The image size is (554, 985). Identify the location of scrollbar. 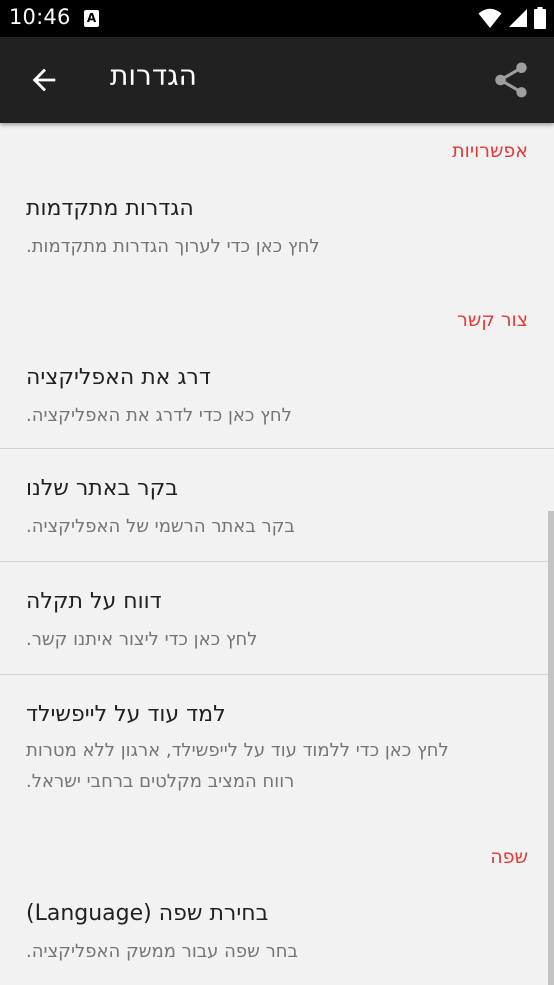
(551, 748).